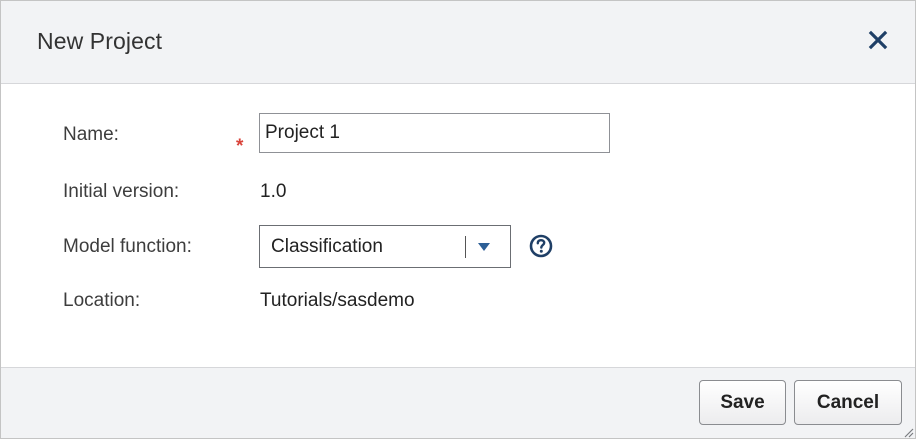 Image resolution: width=916 pixels, height=443 pixels. What do you see at coordinates (385, 246) in the screenshot?
I see `model-function-select: Classification` at bounding box center [385, 246].